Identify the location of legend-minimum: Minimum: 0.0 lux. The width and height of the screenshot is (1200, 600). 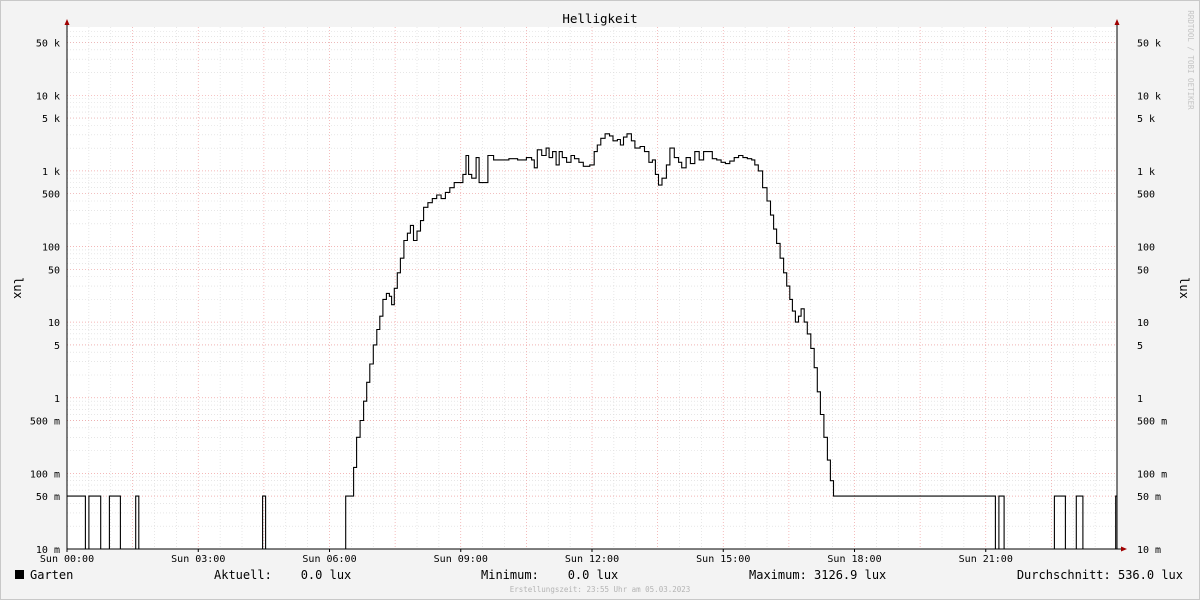
(549, 575).